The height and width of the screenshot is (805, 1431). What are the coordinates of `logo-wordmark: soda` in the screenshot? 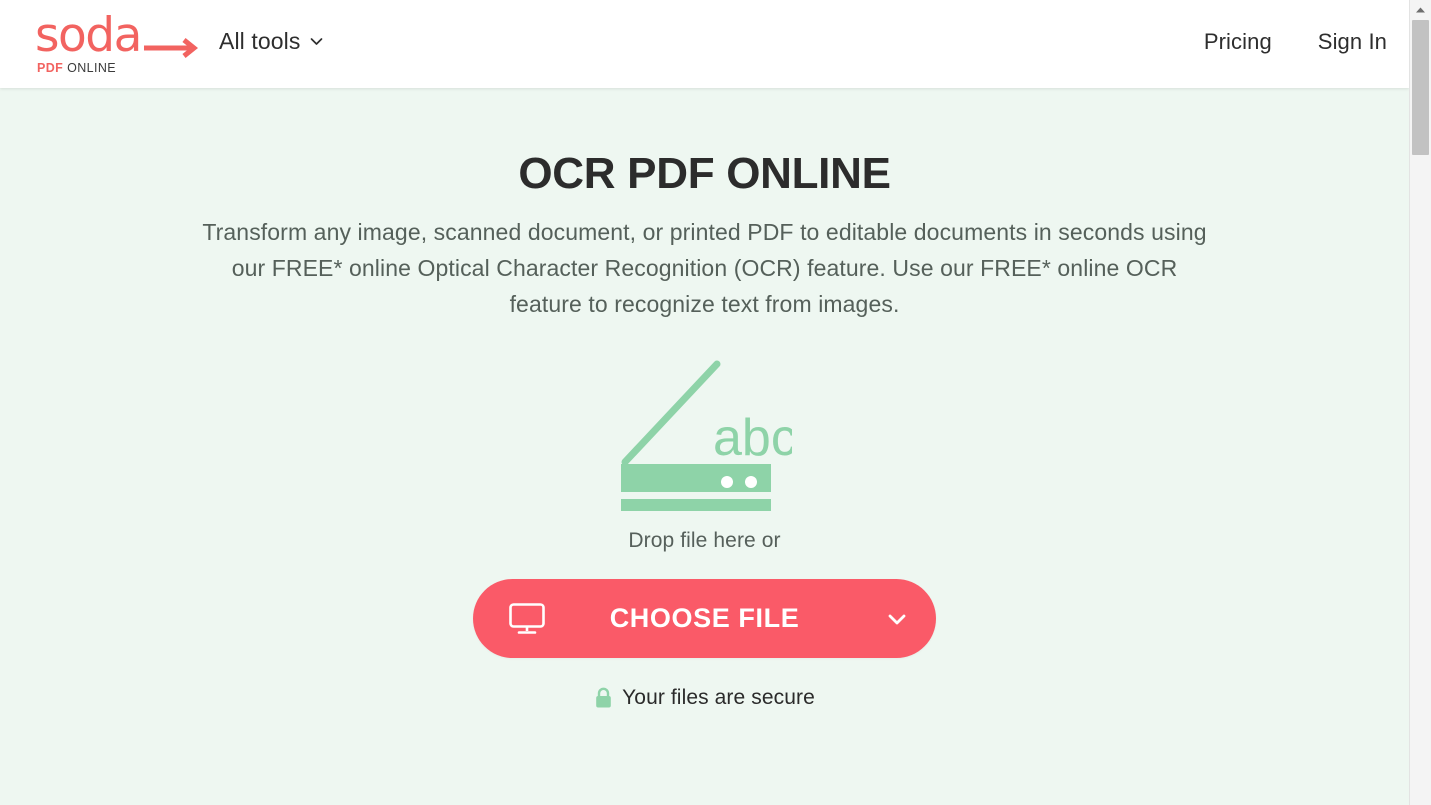 It's located at (88, 35).